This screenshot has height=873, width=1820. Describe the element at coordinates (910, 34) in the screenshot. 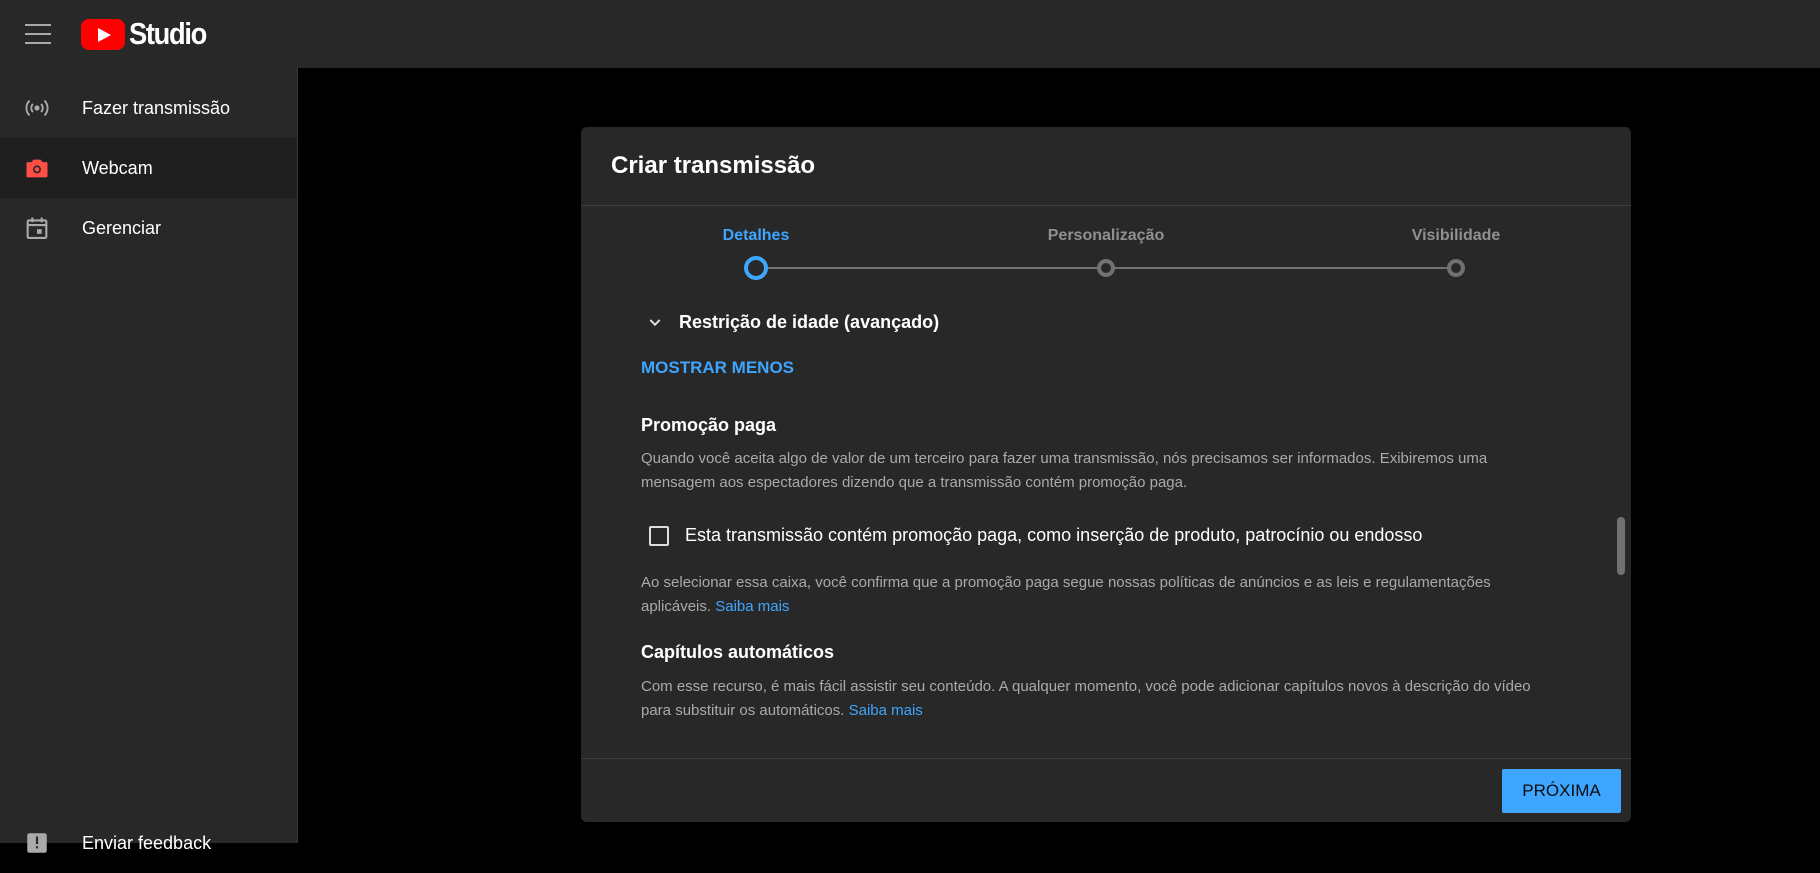

I see `top-bar: Studio` at that location.